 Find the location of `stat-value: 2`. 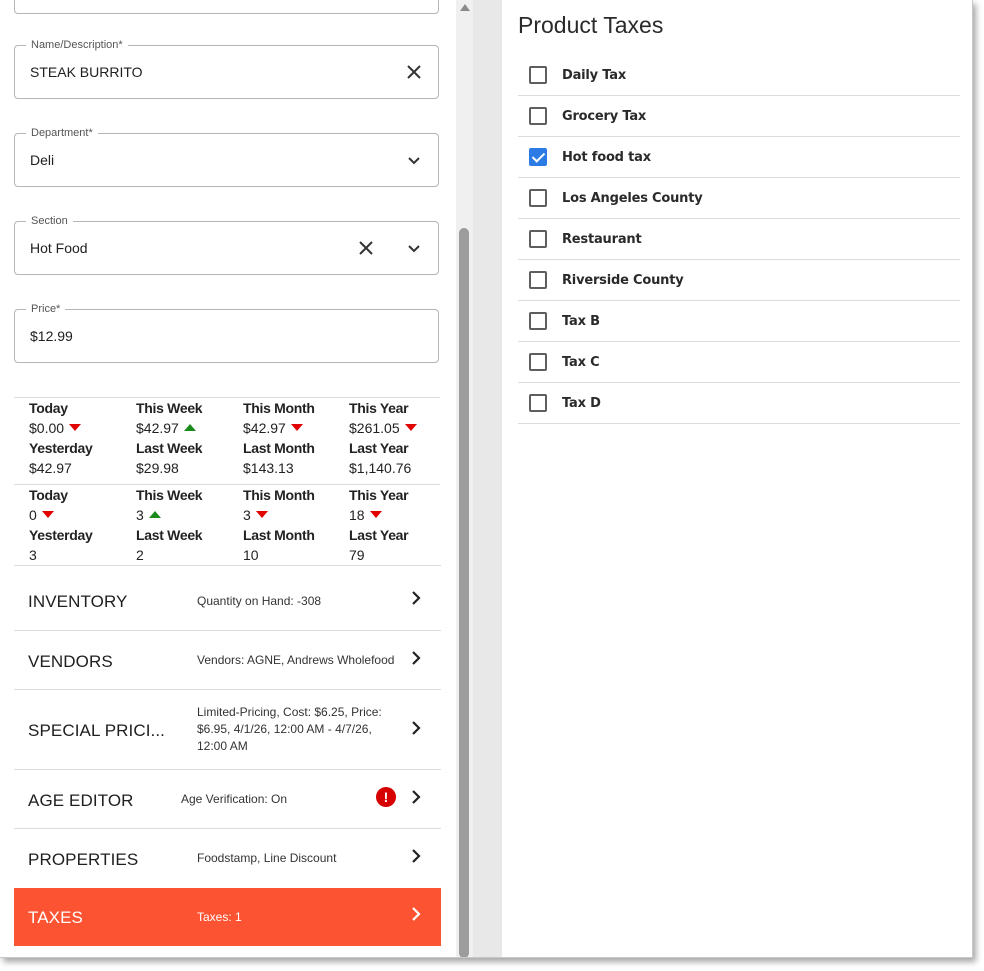

stat-value: 2 is located at coordinates (140, 555).